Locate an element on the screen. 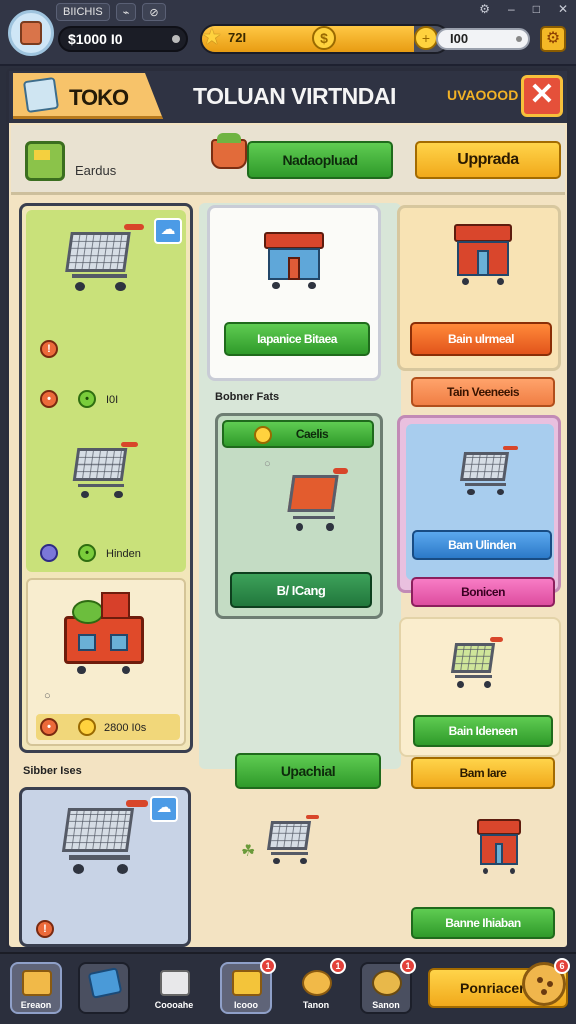  cart-item-buy-button: B/ ICang is located at coordinates (301, 590).